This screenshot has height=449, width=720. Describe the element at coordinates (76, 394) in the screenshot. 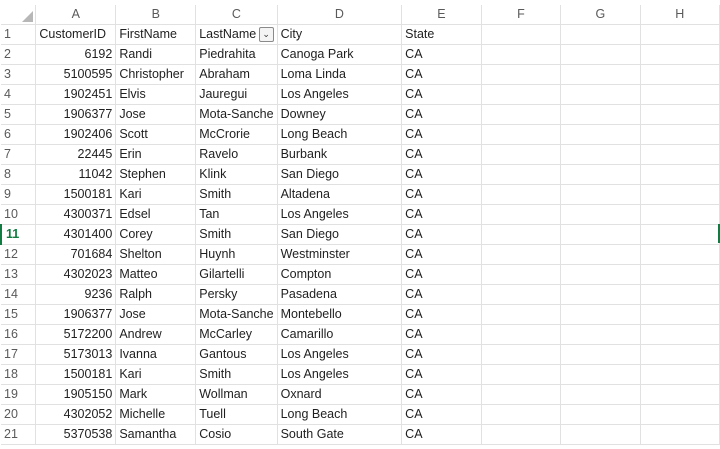

I see `cell-a: 1905150` at that location.